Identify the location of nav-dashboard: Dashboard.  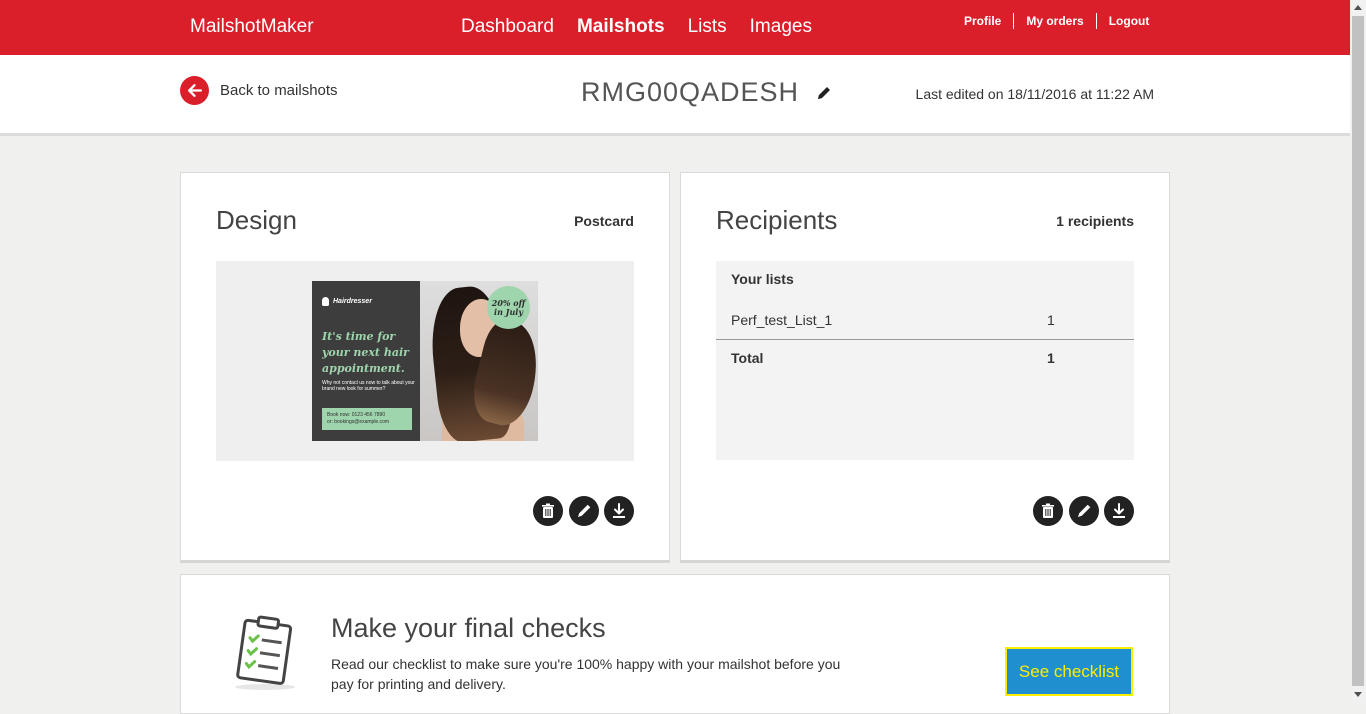
(507, 27).